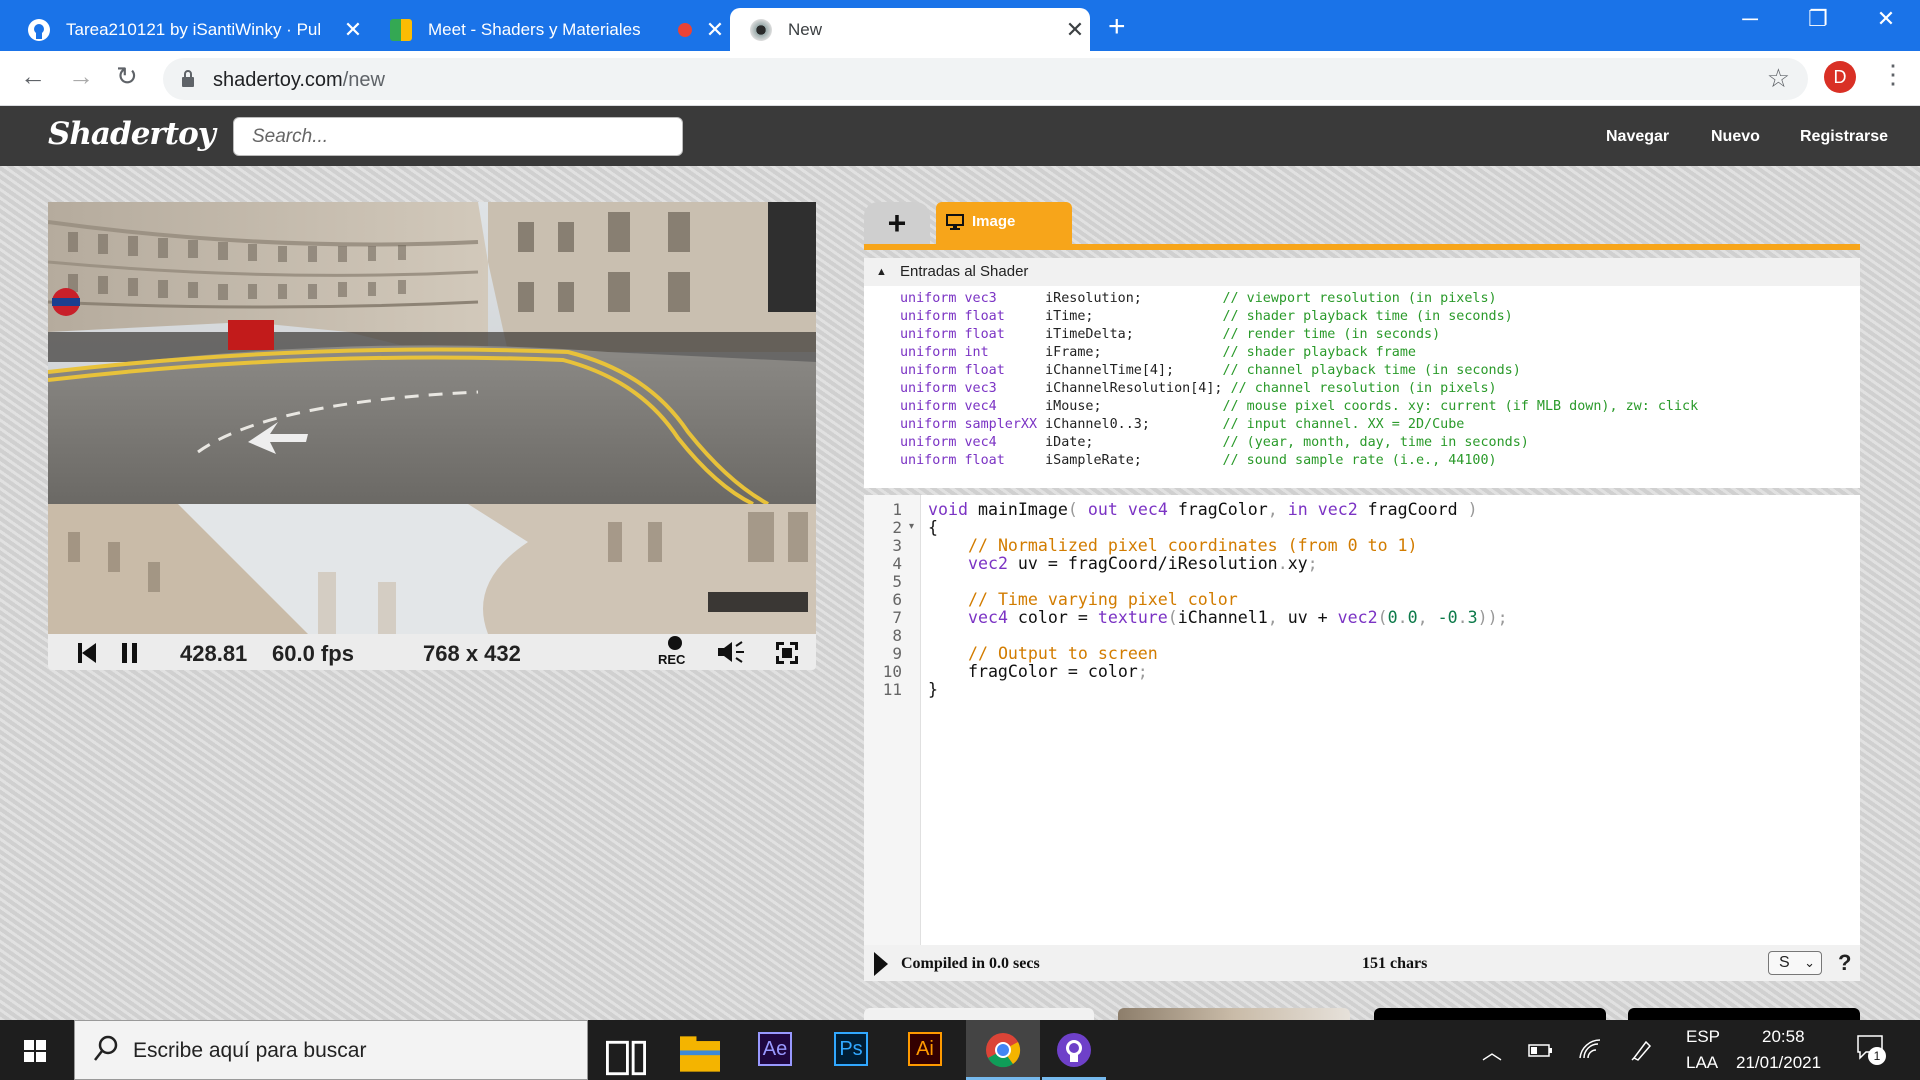 The width and height of the screenshot is (1920, 1080). I want to click on code-line: vec2 uv = fragCoord/iResolution.xy;, so click(1142, 563).